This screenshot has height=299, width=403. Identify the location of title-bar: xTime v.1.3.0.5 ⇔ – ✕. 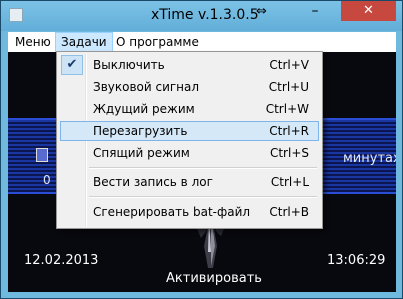
(201, 16).